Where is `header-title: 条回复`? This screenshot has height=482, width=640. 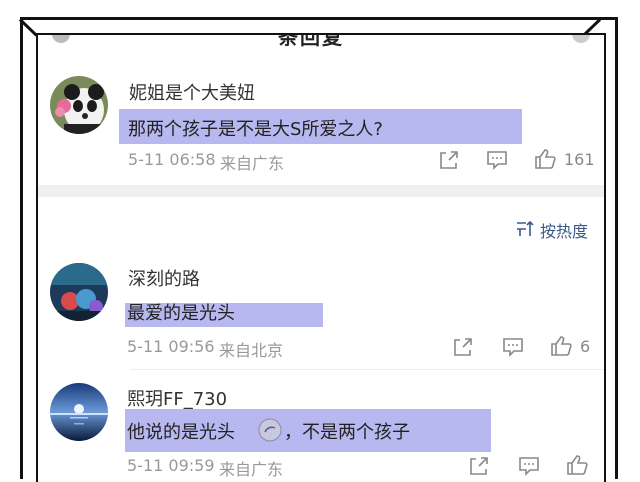
header-title: 条回复 is located at coordinates (311, 41).